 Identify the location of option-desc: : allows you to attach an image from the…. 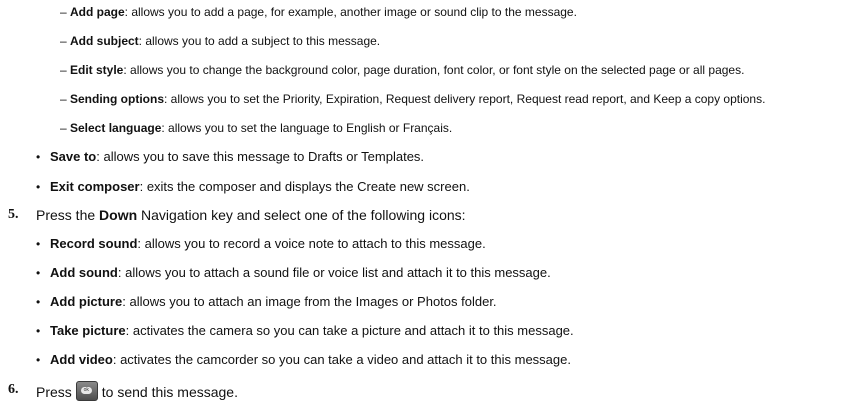
(309, 301).